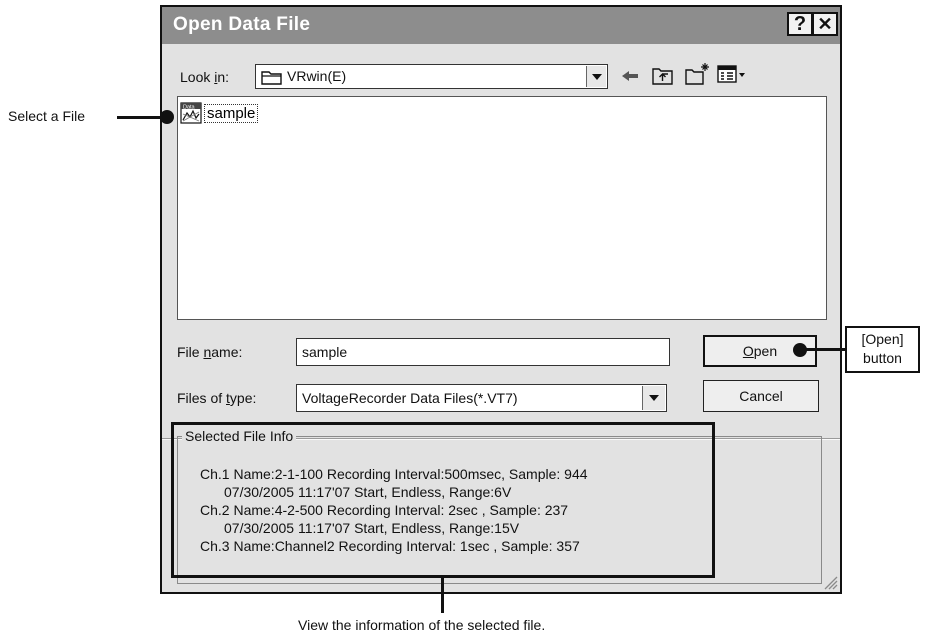 This screenshot has width=935, height=637. I want to click on close-icon: ✕, so click(825, 23).